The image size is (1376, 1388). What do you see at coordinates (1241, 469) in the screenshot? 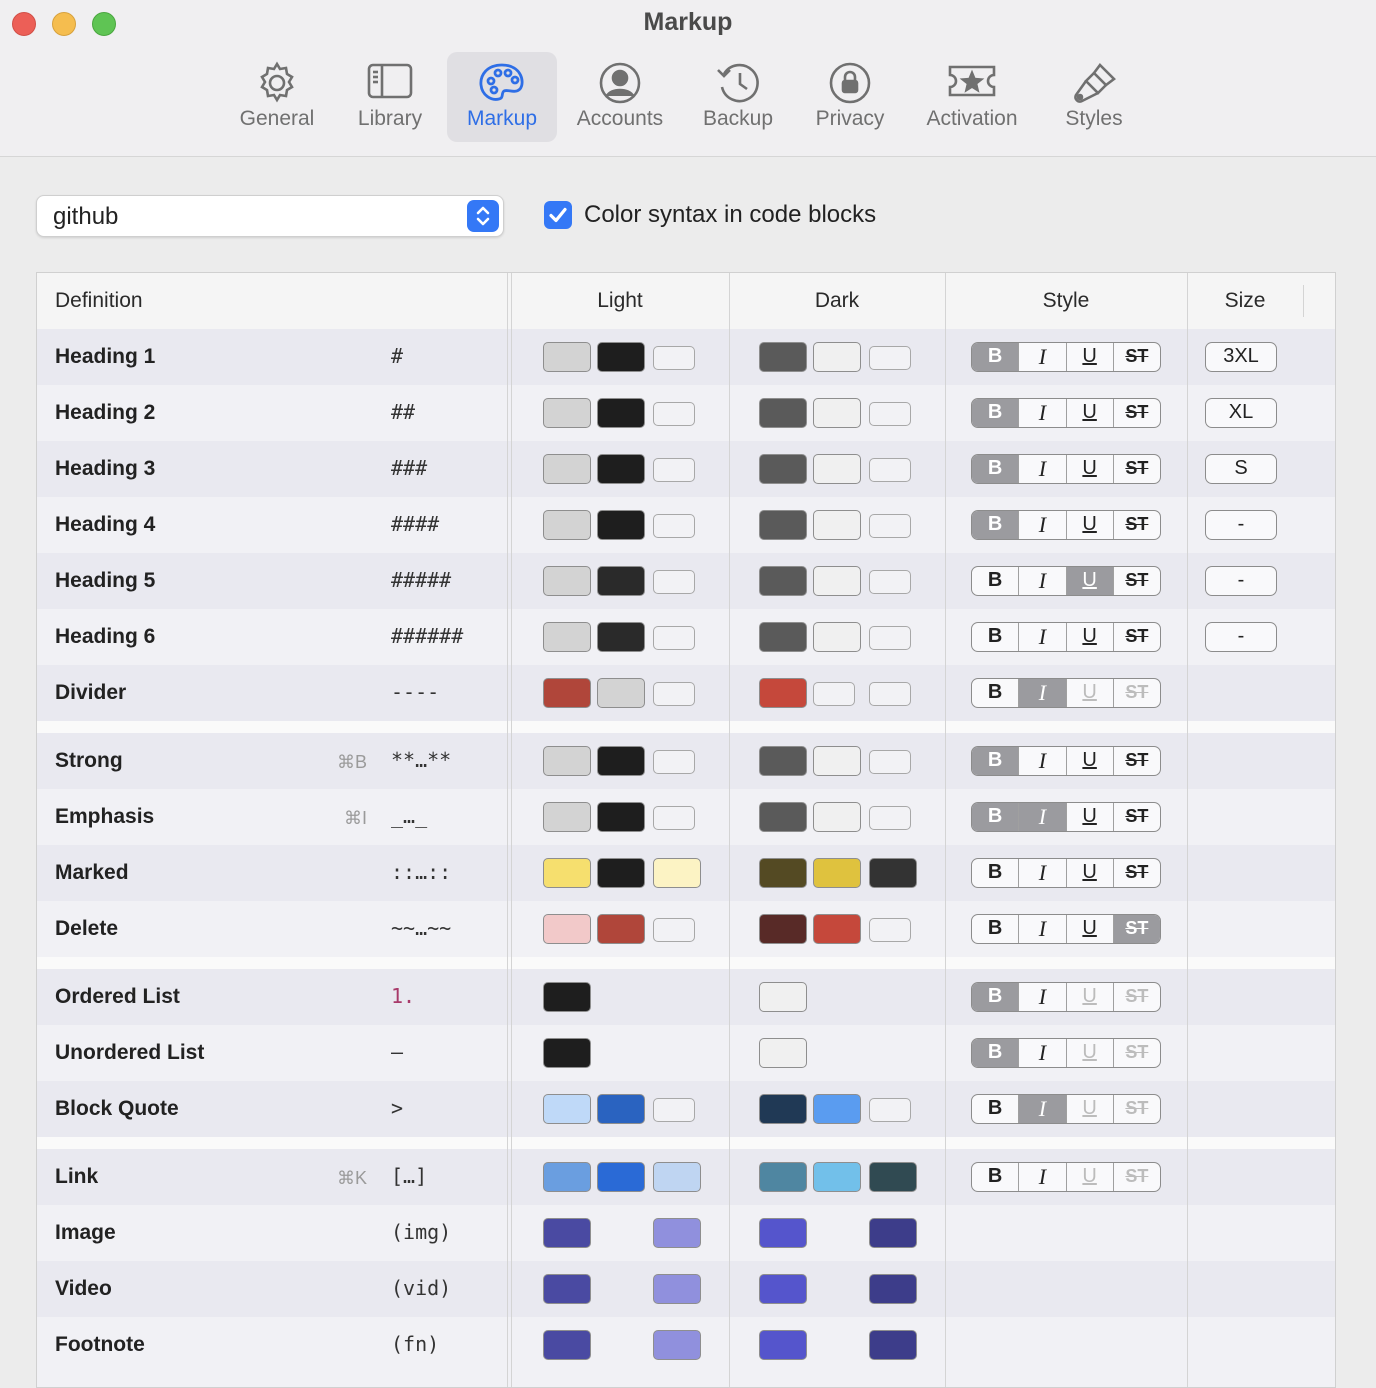
I see `size-popup-button: S` at bounding box center [1241, 469].